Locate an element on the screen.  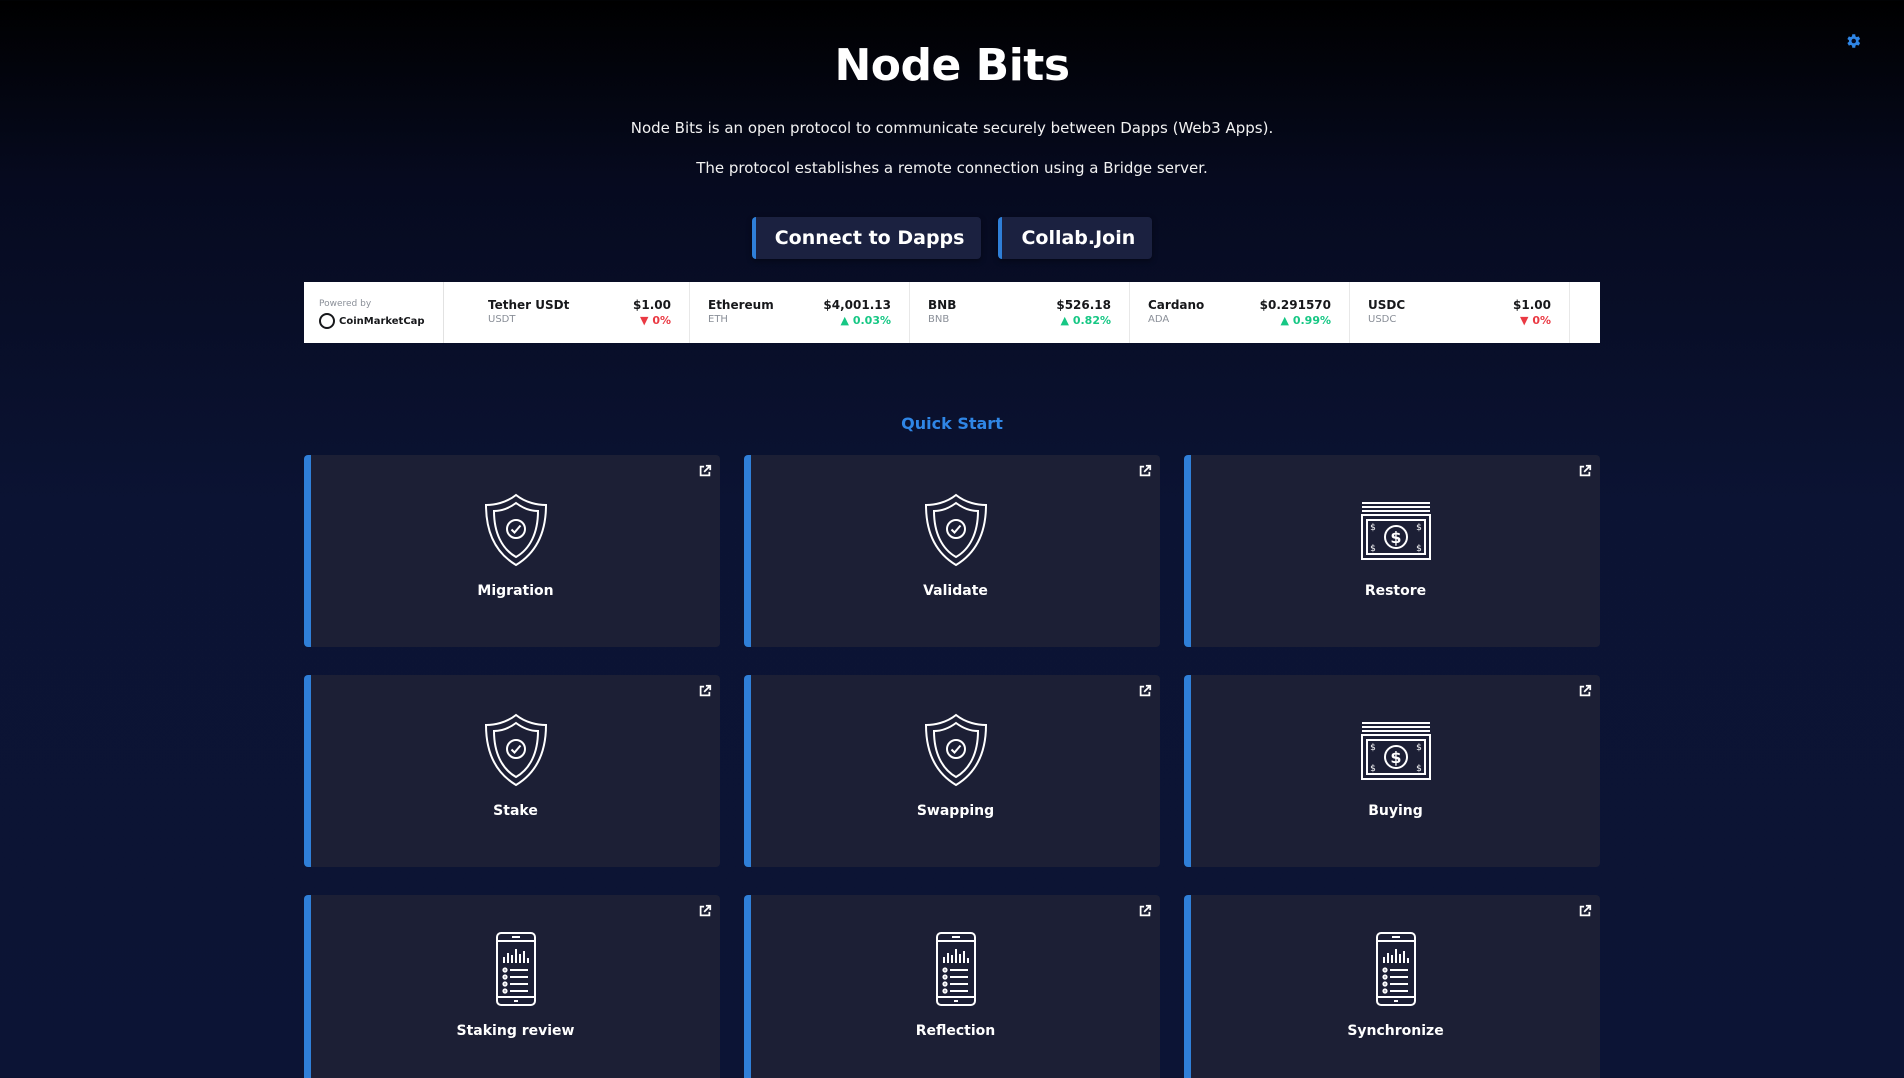
coin-price: $526.18 is located at coordinates (1083, 305).